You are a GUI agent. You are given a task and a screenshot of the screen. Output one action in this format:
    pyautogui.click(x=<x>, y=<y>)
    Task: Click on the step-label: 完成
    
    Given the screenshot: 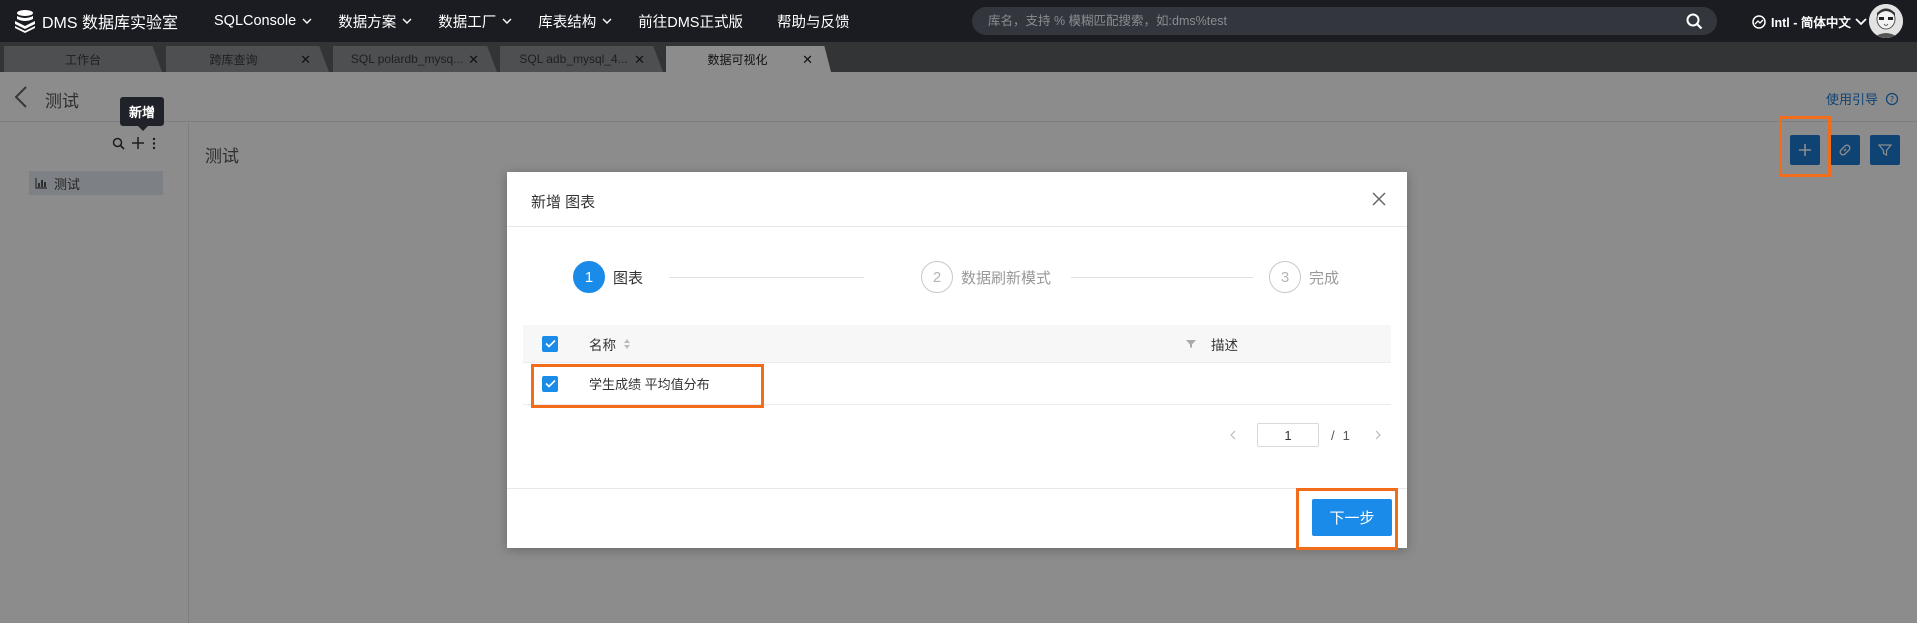 What is the action you would take?
    pyautogui.click(x=1324, y=278)
    